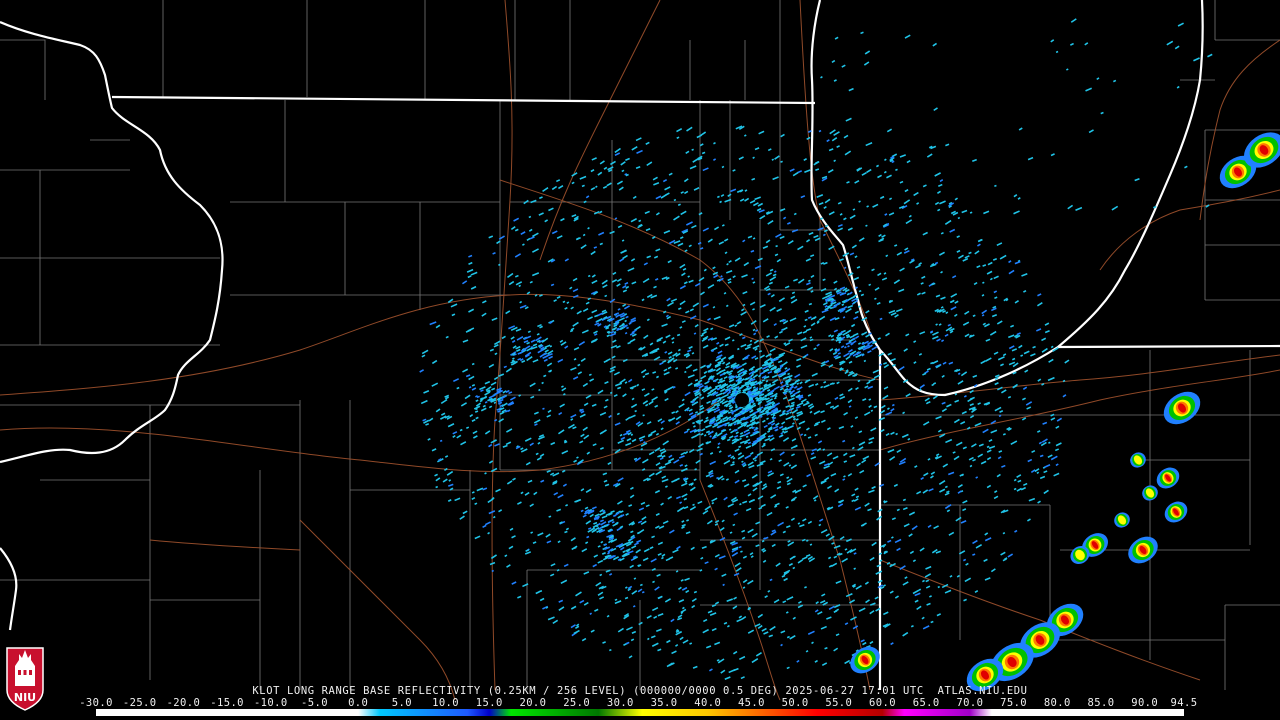 This screenshot has width=1280, height=720. What do you see at coordinates (358, 703) in the screenshot?
I see `scale-tick-label: 0.0` at bounding box center [358, 703].